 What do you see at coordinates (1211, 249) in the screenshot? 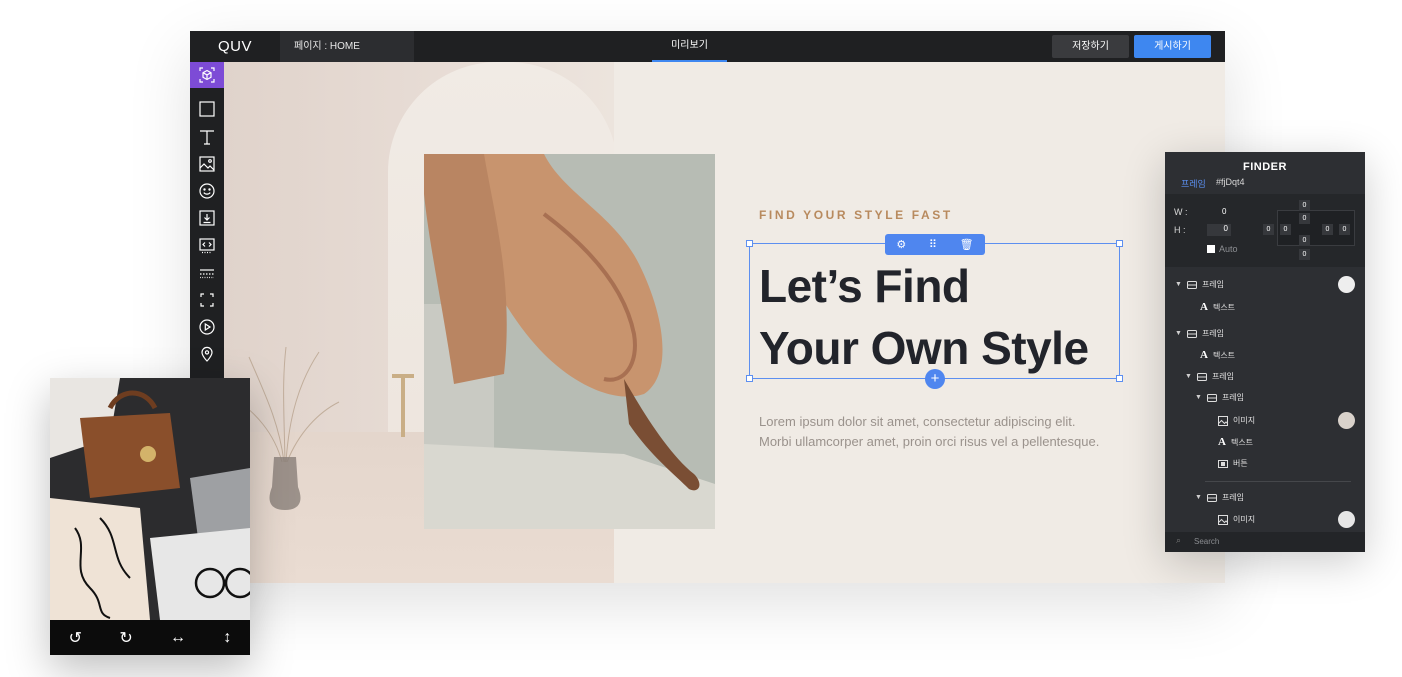
I see `auto-checkbox` at bounding box center [1211, 249].